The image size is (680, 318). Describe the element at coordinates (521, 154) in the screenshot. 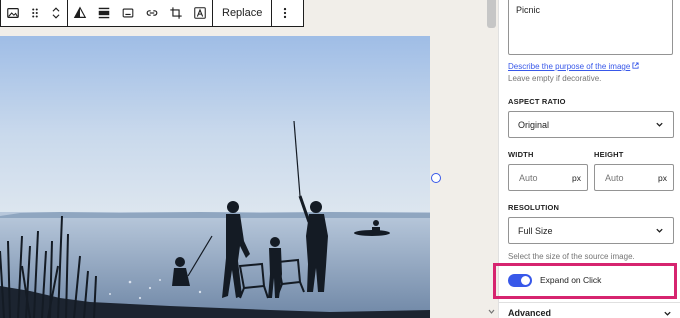

I see `width-label: WIDTH` at that location.